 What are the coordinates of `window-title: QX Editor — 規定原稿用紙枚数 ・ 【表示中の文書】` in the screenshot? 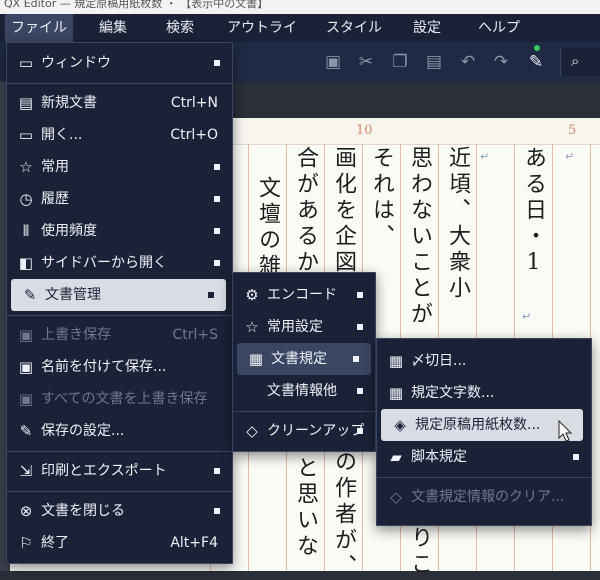 It's located at (136, 5).